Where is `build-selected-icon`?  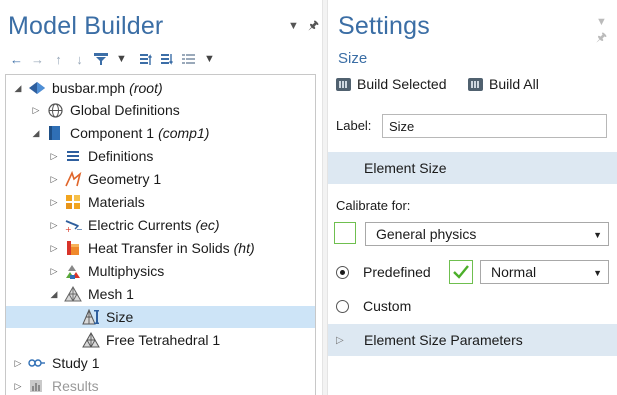
build-selected-icon is located at coordinates (343, 84).